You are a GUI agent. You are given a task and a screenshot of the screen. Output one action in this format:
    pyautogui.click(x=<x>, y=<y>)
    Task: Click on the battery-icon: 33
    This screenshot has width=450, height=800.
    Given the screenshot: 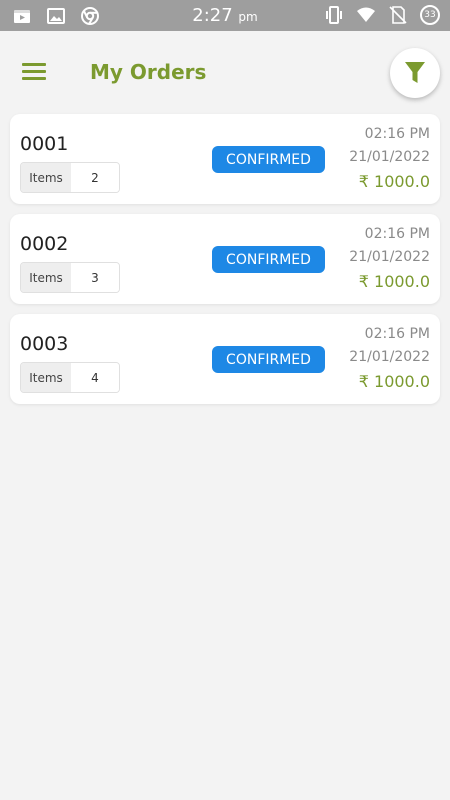 What is the action you would take?
    pyautogui.click(x=430, y=15)
    